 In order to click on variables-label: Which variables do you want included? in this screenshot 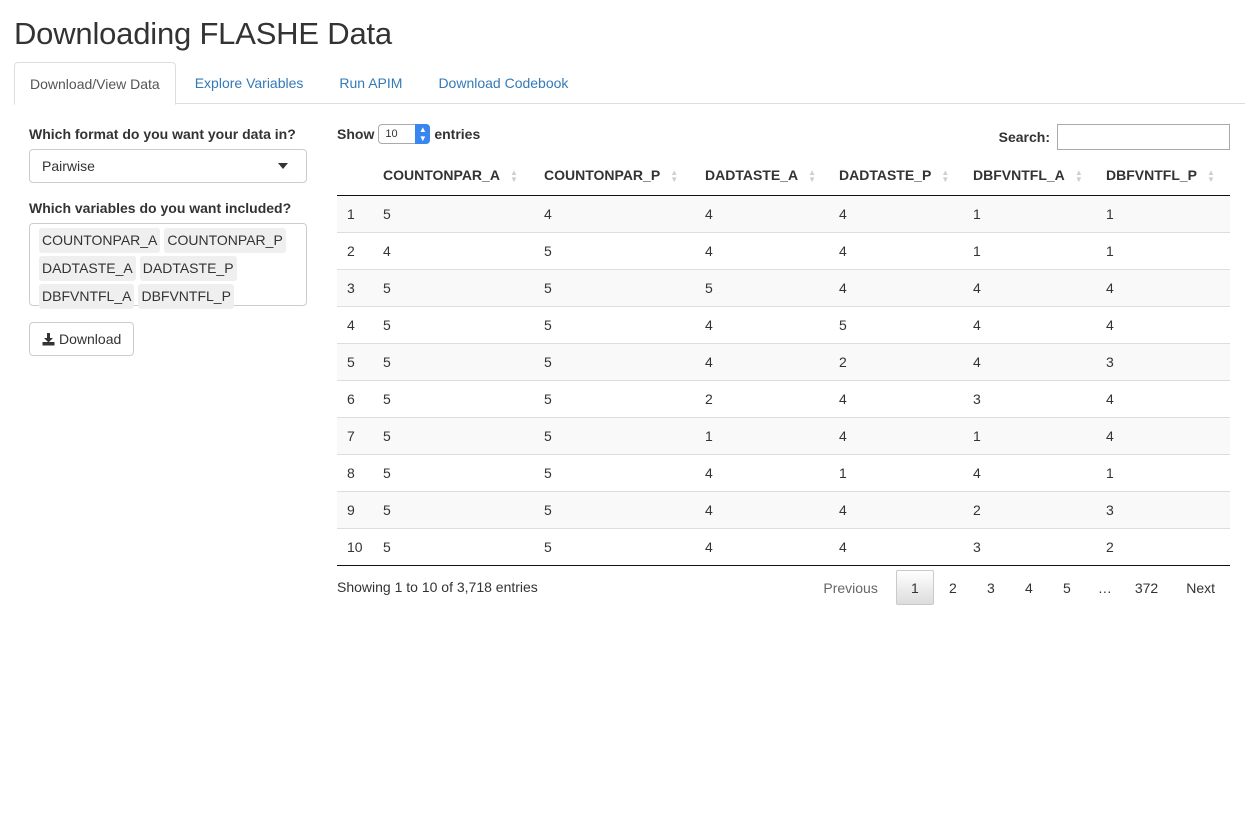, I will do `click(160, 208)`.